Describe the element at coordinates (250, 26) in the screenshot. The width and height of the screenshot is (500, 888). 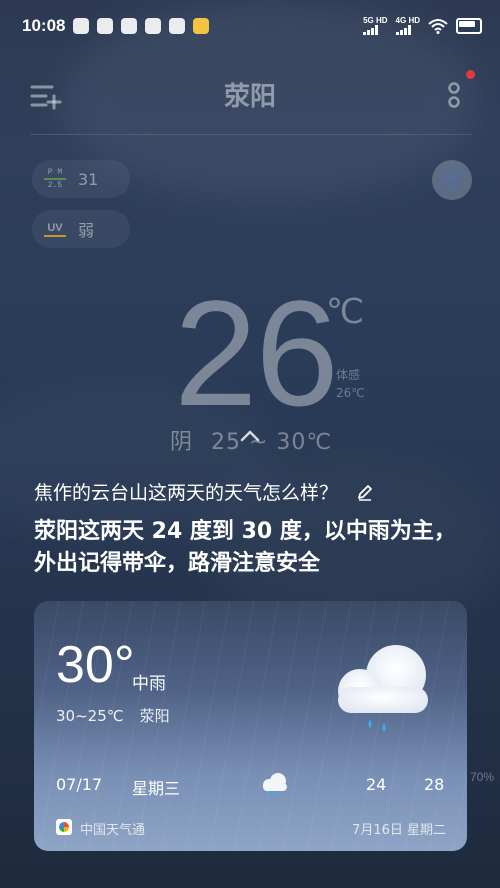
I see `status-bar: 10:08 5G HD 4G HD` at that location.